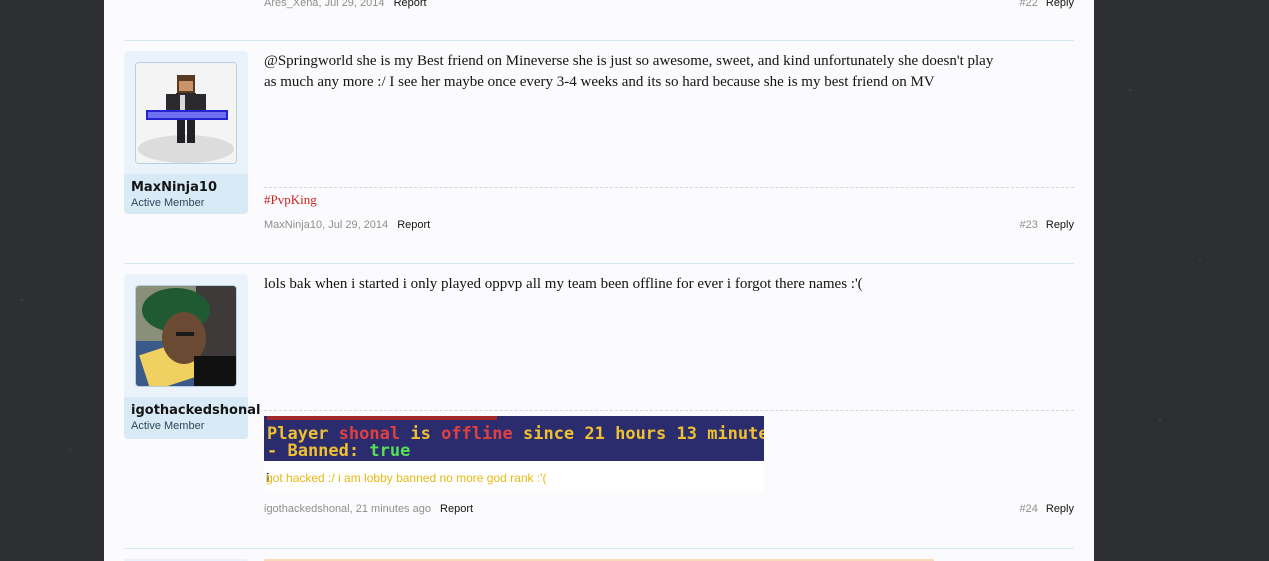 Image resolution: width=1269 pixels, height=561 pixels. Describe the element at coordinates (293, 225) in the screenshot. I see `post-author-link: MaxNinja10` at that location.